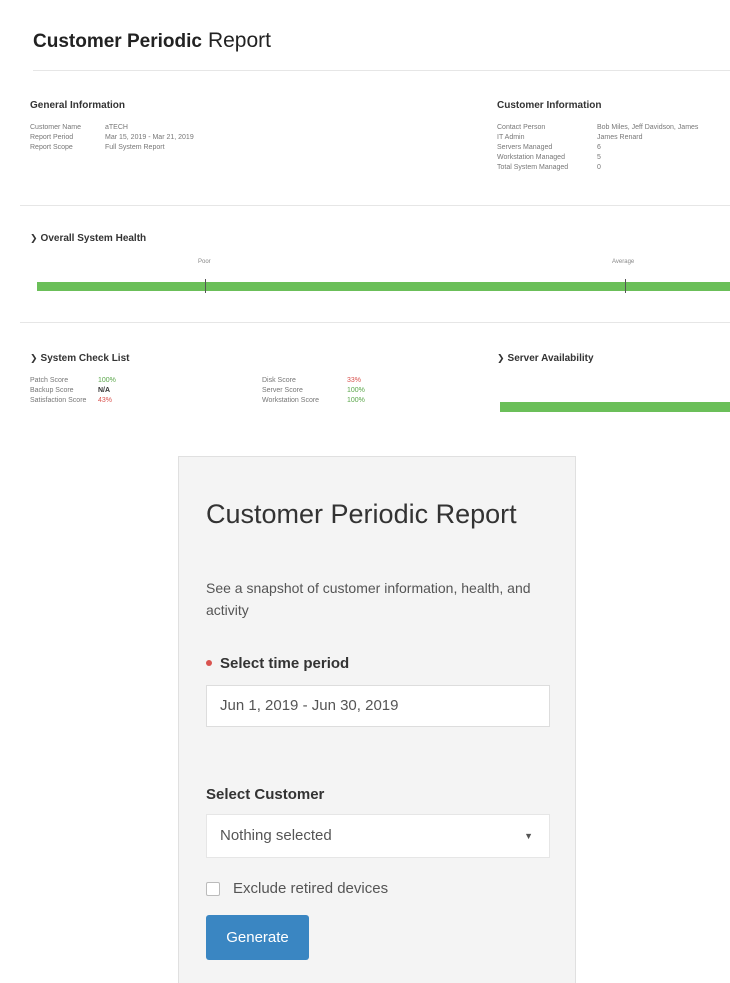 The image size is (730, 983). I want to click on general-info-row: Customer Name aTECH, so click(112, 128).